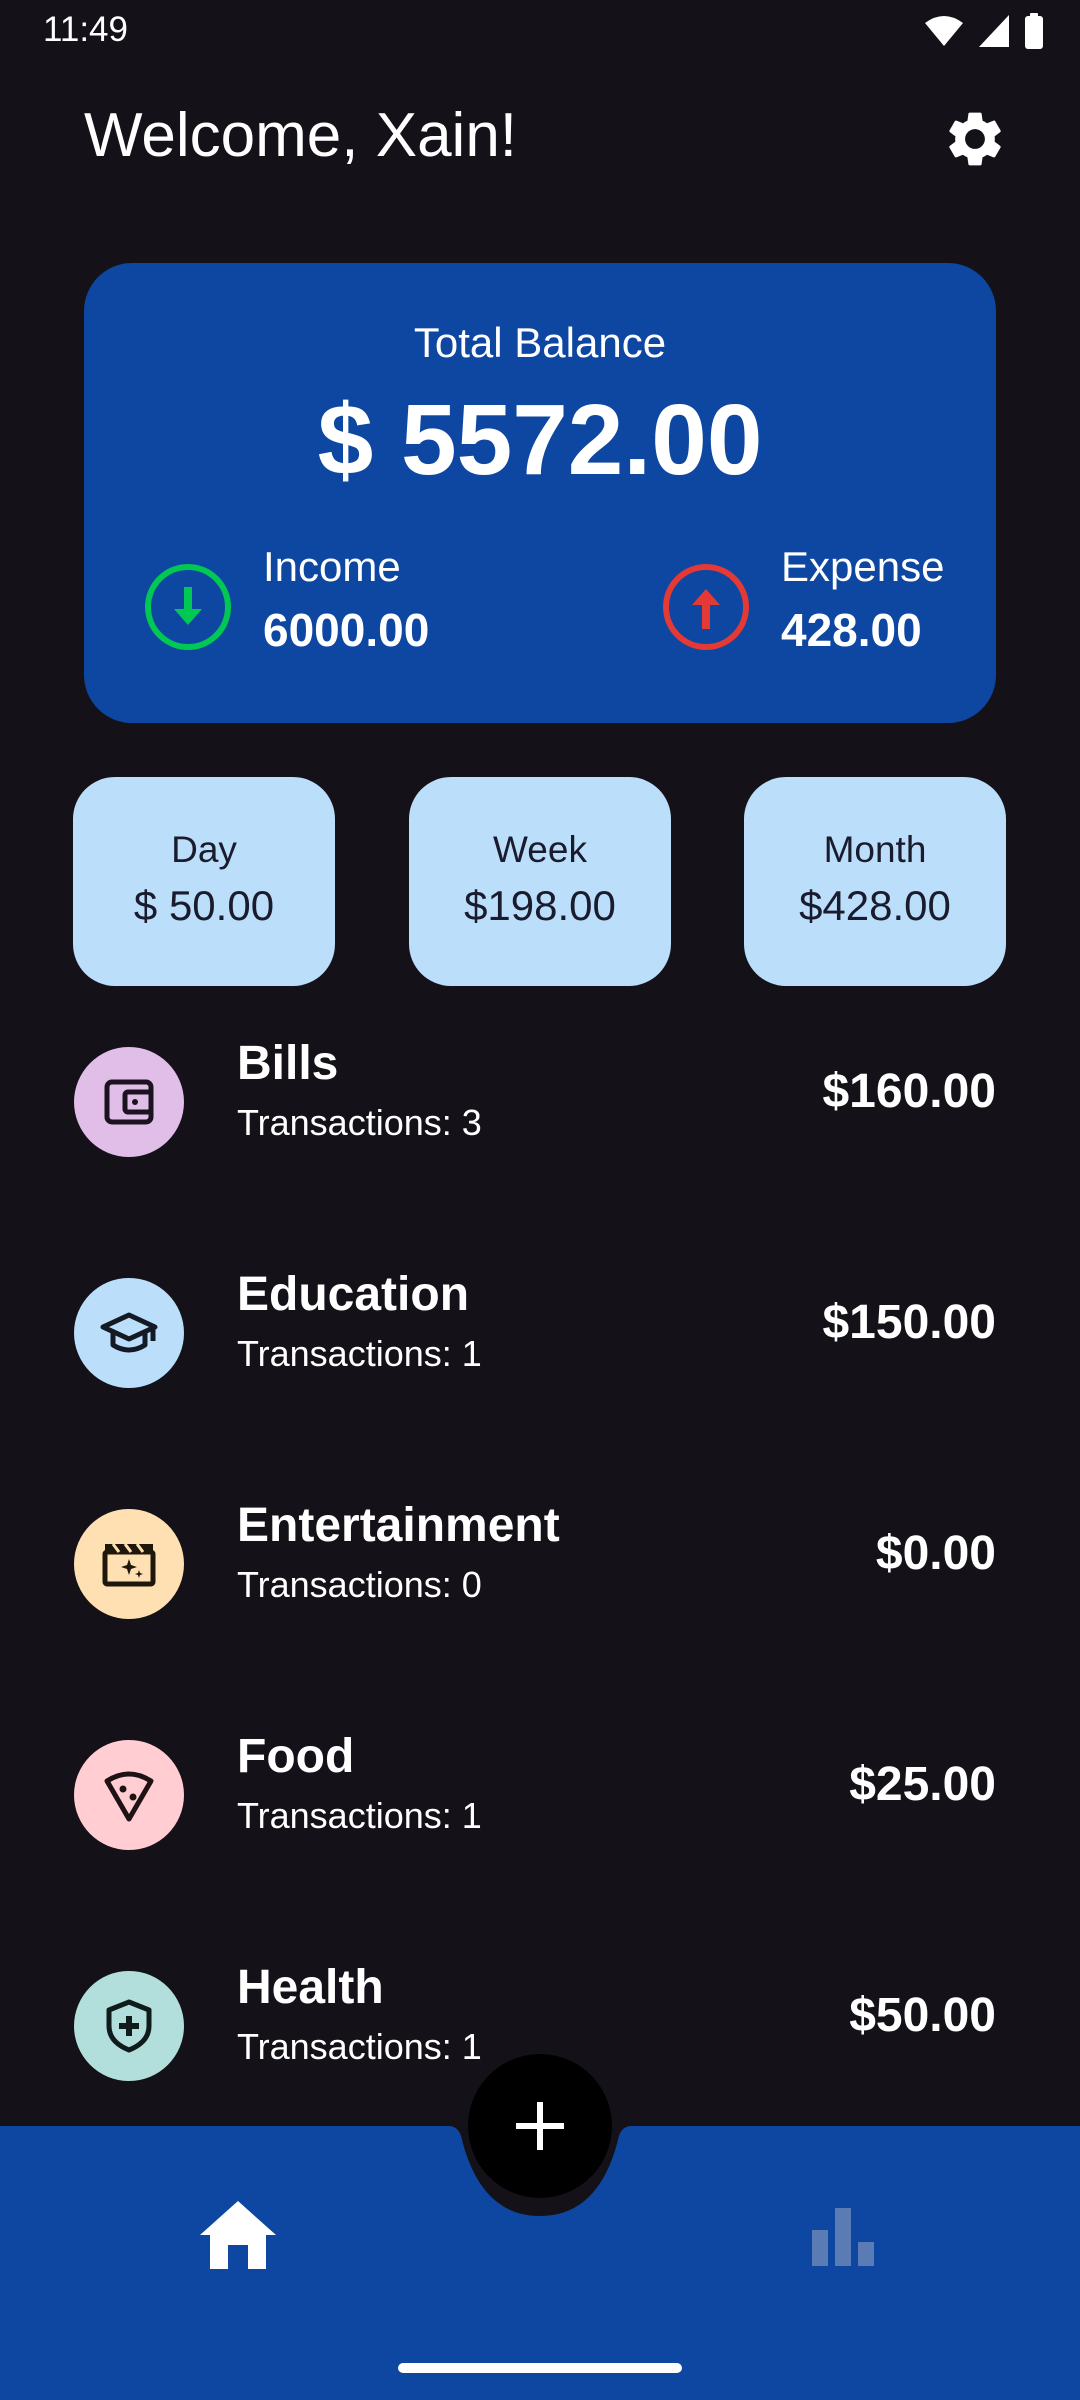 Image resolution: width=1080 pixels, height=2400 pixels. What do you see at coordinates (398, 1525) in the screenshot?
I see `category-name: Entertainment` at bounding box center [398, 1525].